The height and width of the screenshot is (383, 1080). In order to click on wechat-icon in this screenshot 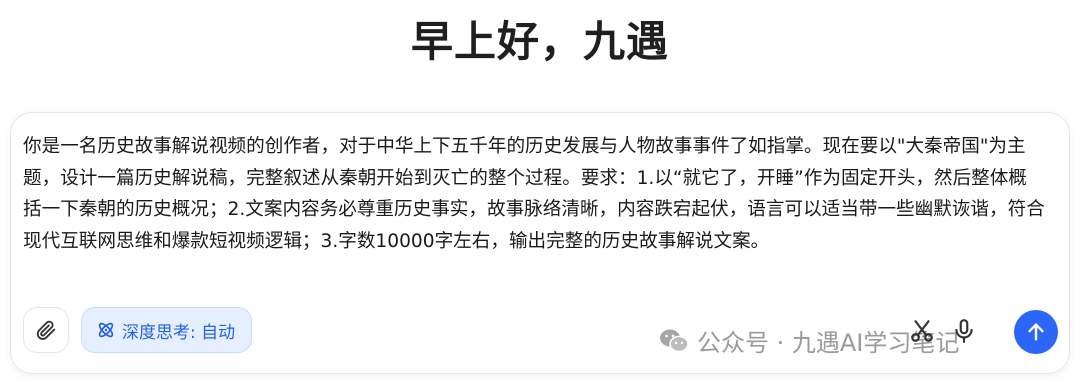, I will do `click(674, 340)`.